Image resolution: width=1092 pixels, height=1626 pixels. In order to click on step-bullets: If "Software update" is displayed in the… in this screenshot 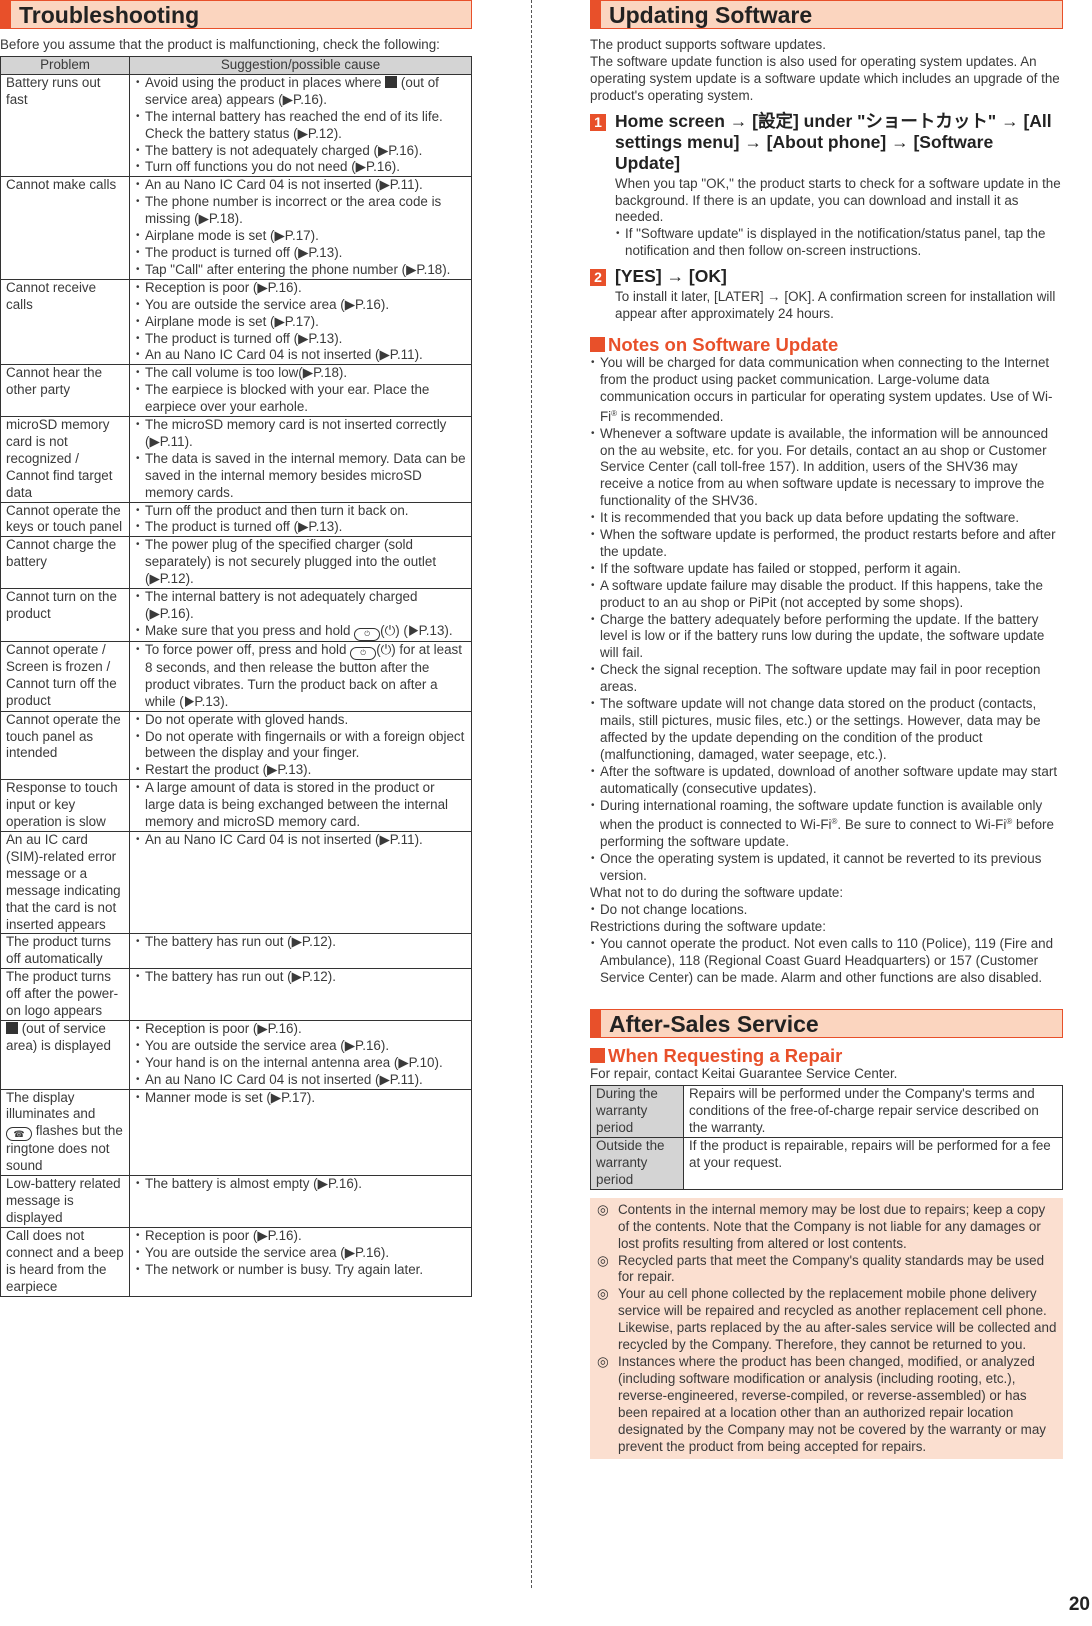, I will do `click(839, 243)`.